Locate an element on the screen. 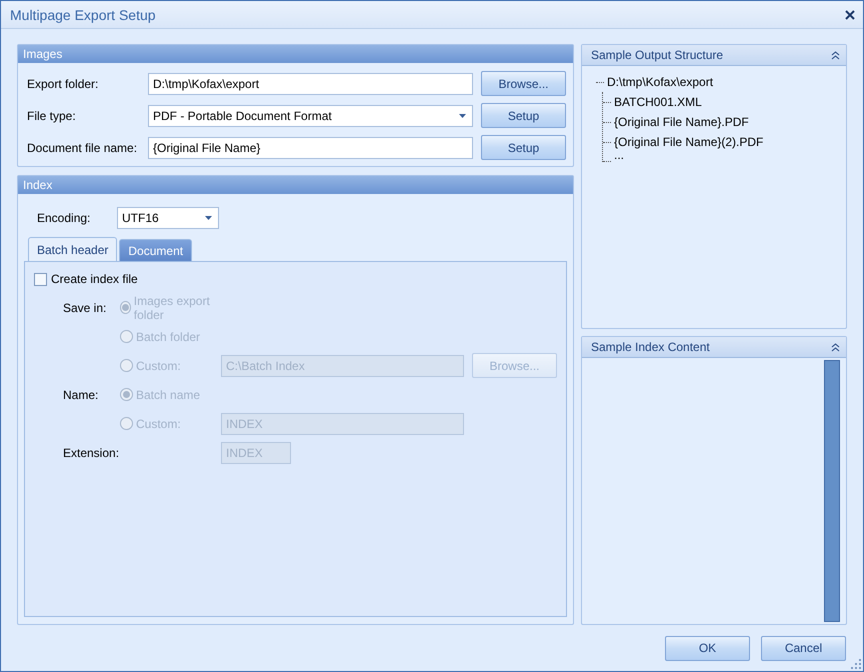 This screenshot has height=672, width=864. field-label: Encoding: is located at coordinates (64, 218).